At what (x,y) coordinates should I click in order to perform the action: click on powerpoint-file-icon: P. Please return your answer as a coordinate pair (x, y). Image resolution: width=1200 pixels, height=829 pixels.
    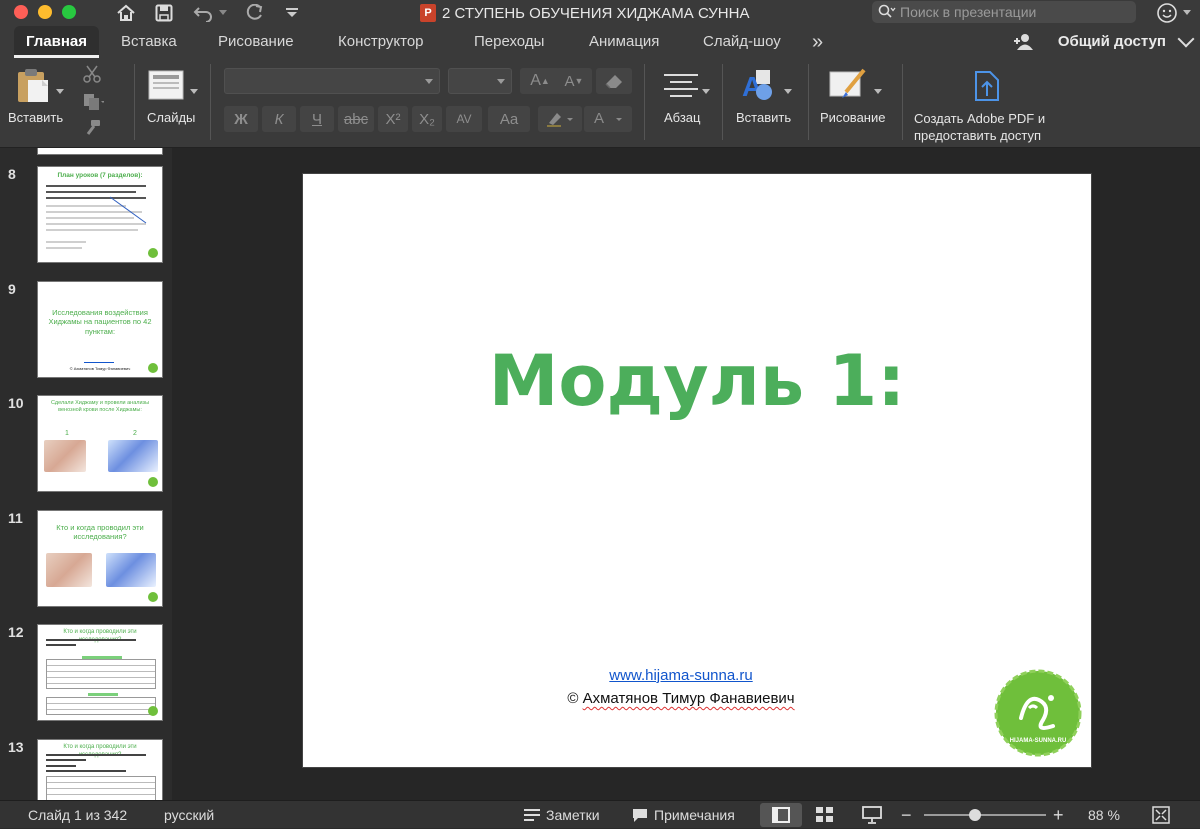
    Looking at the image, I should click on (428, 13).